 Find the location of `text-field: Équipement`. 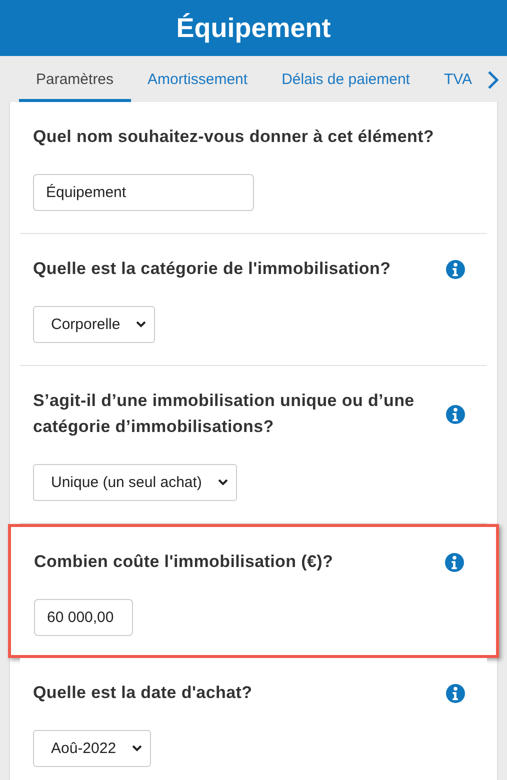

text-field: Équipement is located at coordinates (143, 192).